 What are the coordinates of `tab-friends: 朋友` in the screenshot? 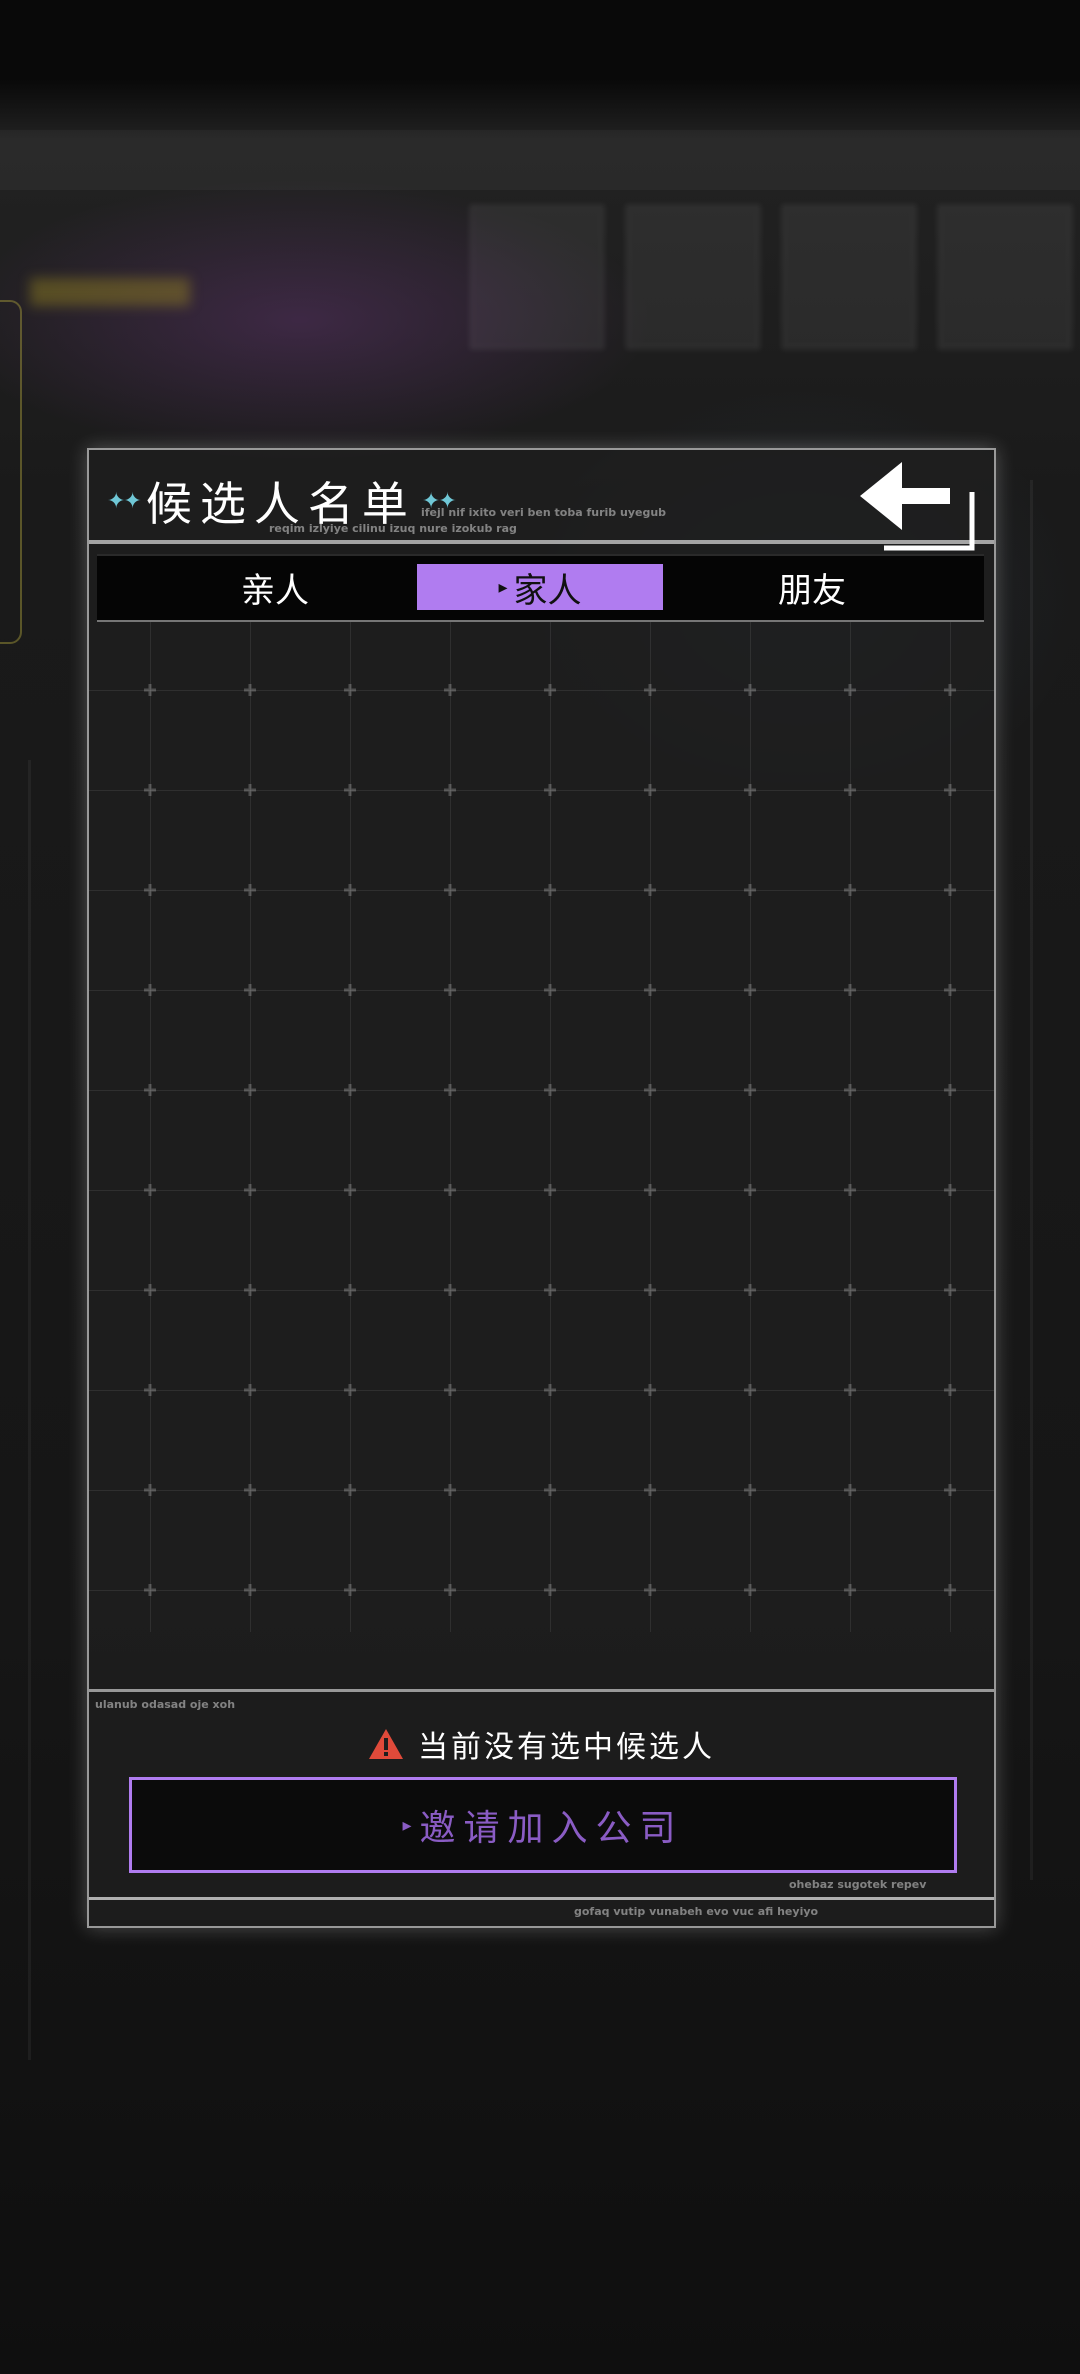 It's located at (812, 587).